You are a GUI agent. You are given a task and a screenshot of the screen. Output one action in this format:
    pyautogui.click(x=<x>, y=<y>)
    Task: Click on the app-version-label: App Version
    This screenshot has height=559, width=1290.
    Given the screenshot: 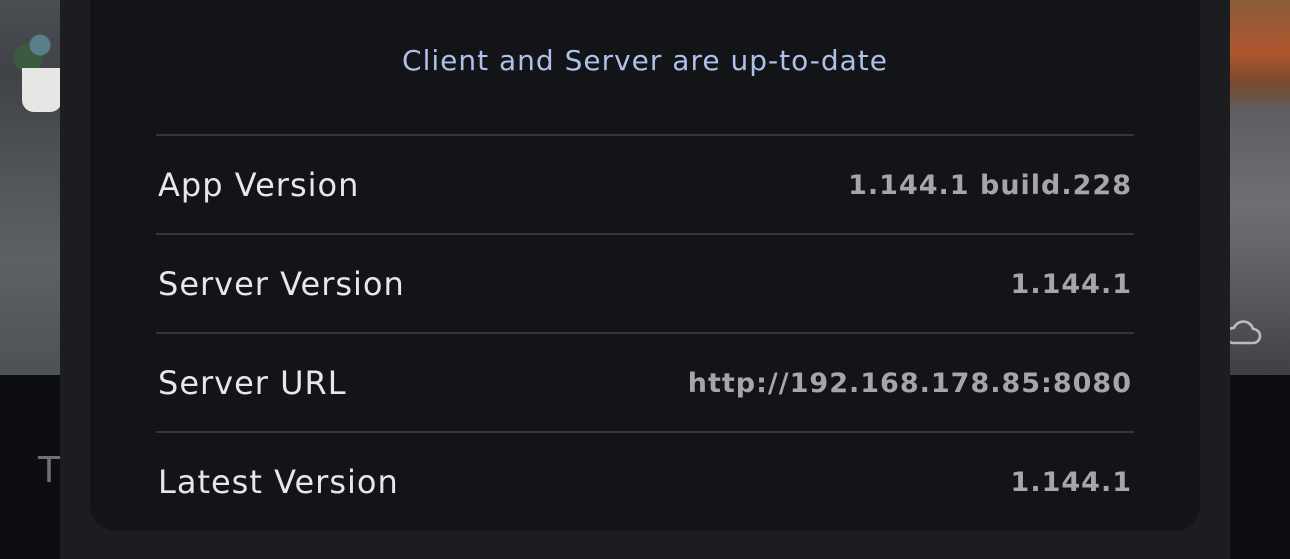 What is the action you would take?
    pyautogui.click(x=259, y=185)
    